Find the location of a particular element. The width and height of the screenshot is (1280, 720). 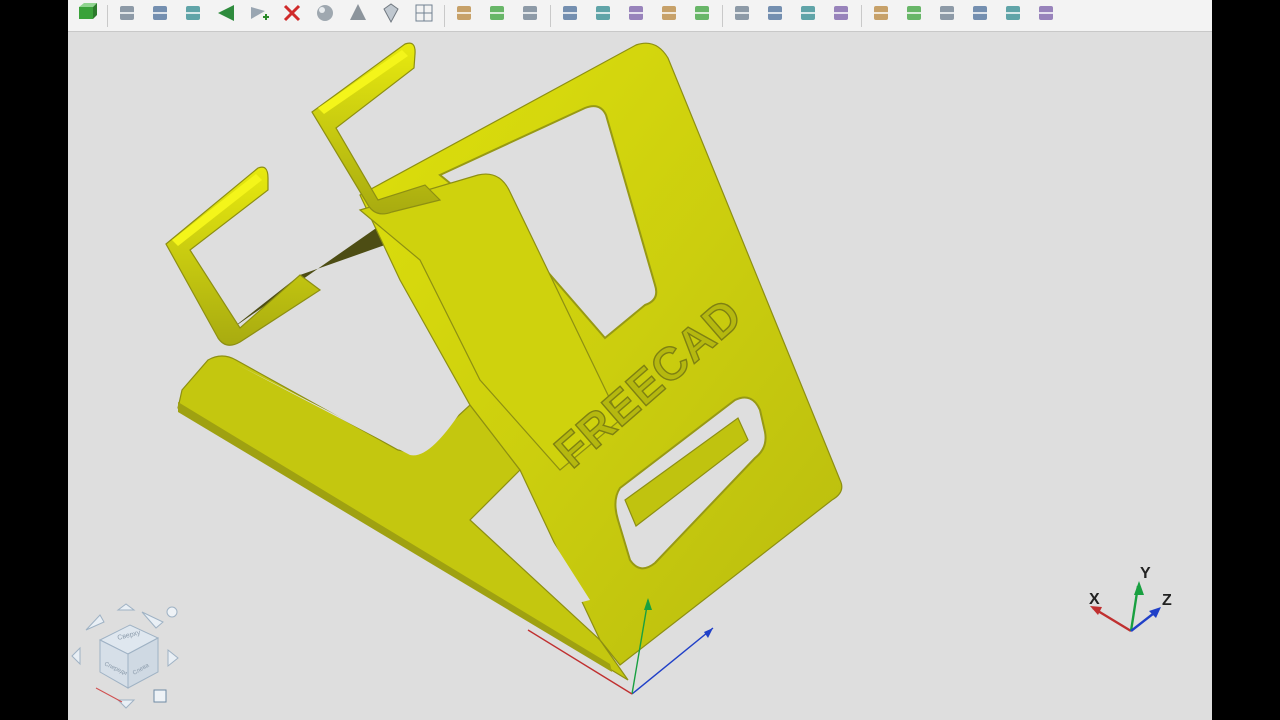

cone-button is located at coordinates (358, 16).